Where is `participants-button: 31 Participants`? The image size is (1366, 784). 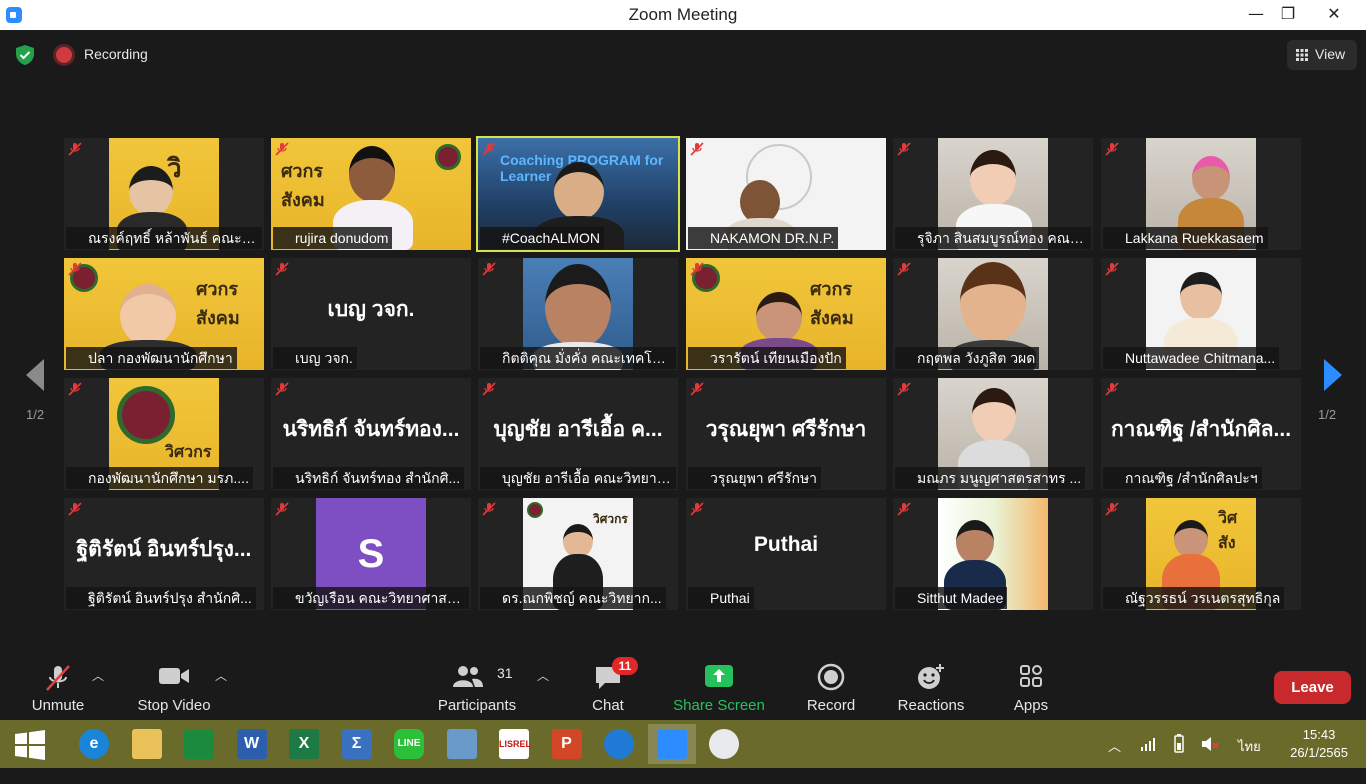 participants-button: 31 Participants is located at coordinates (477, 687).